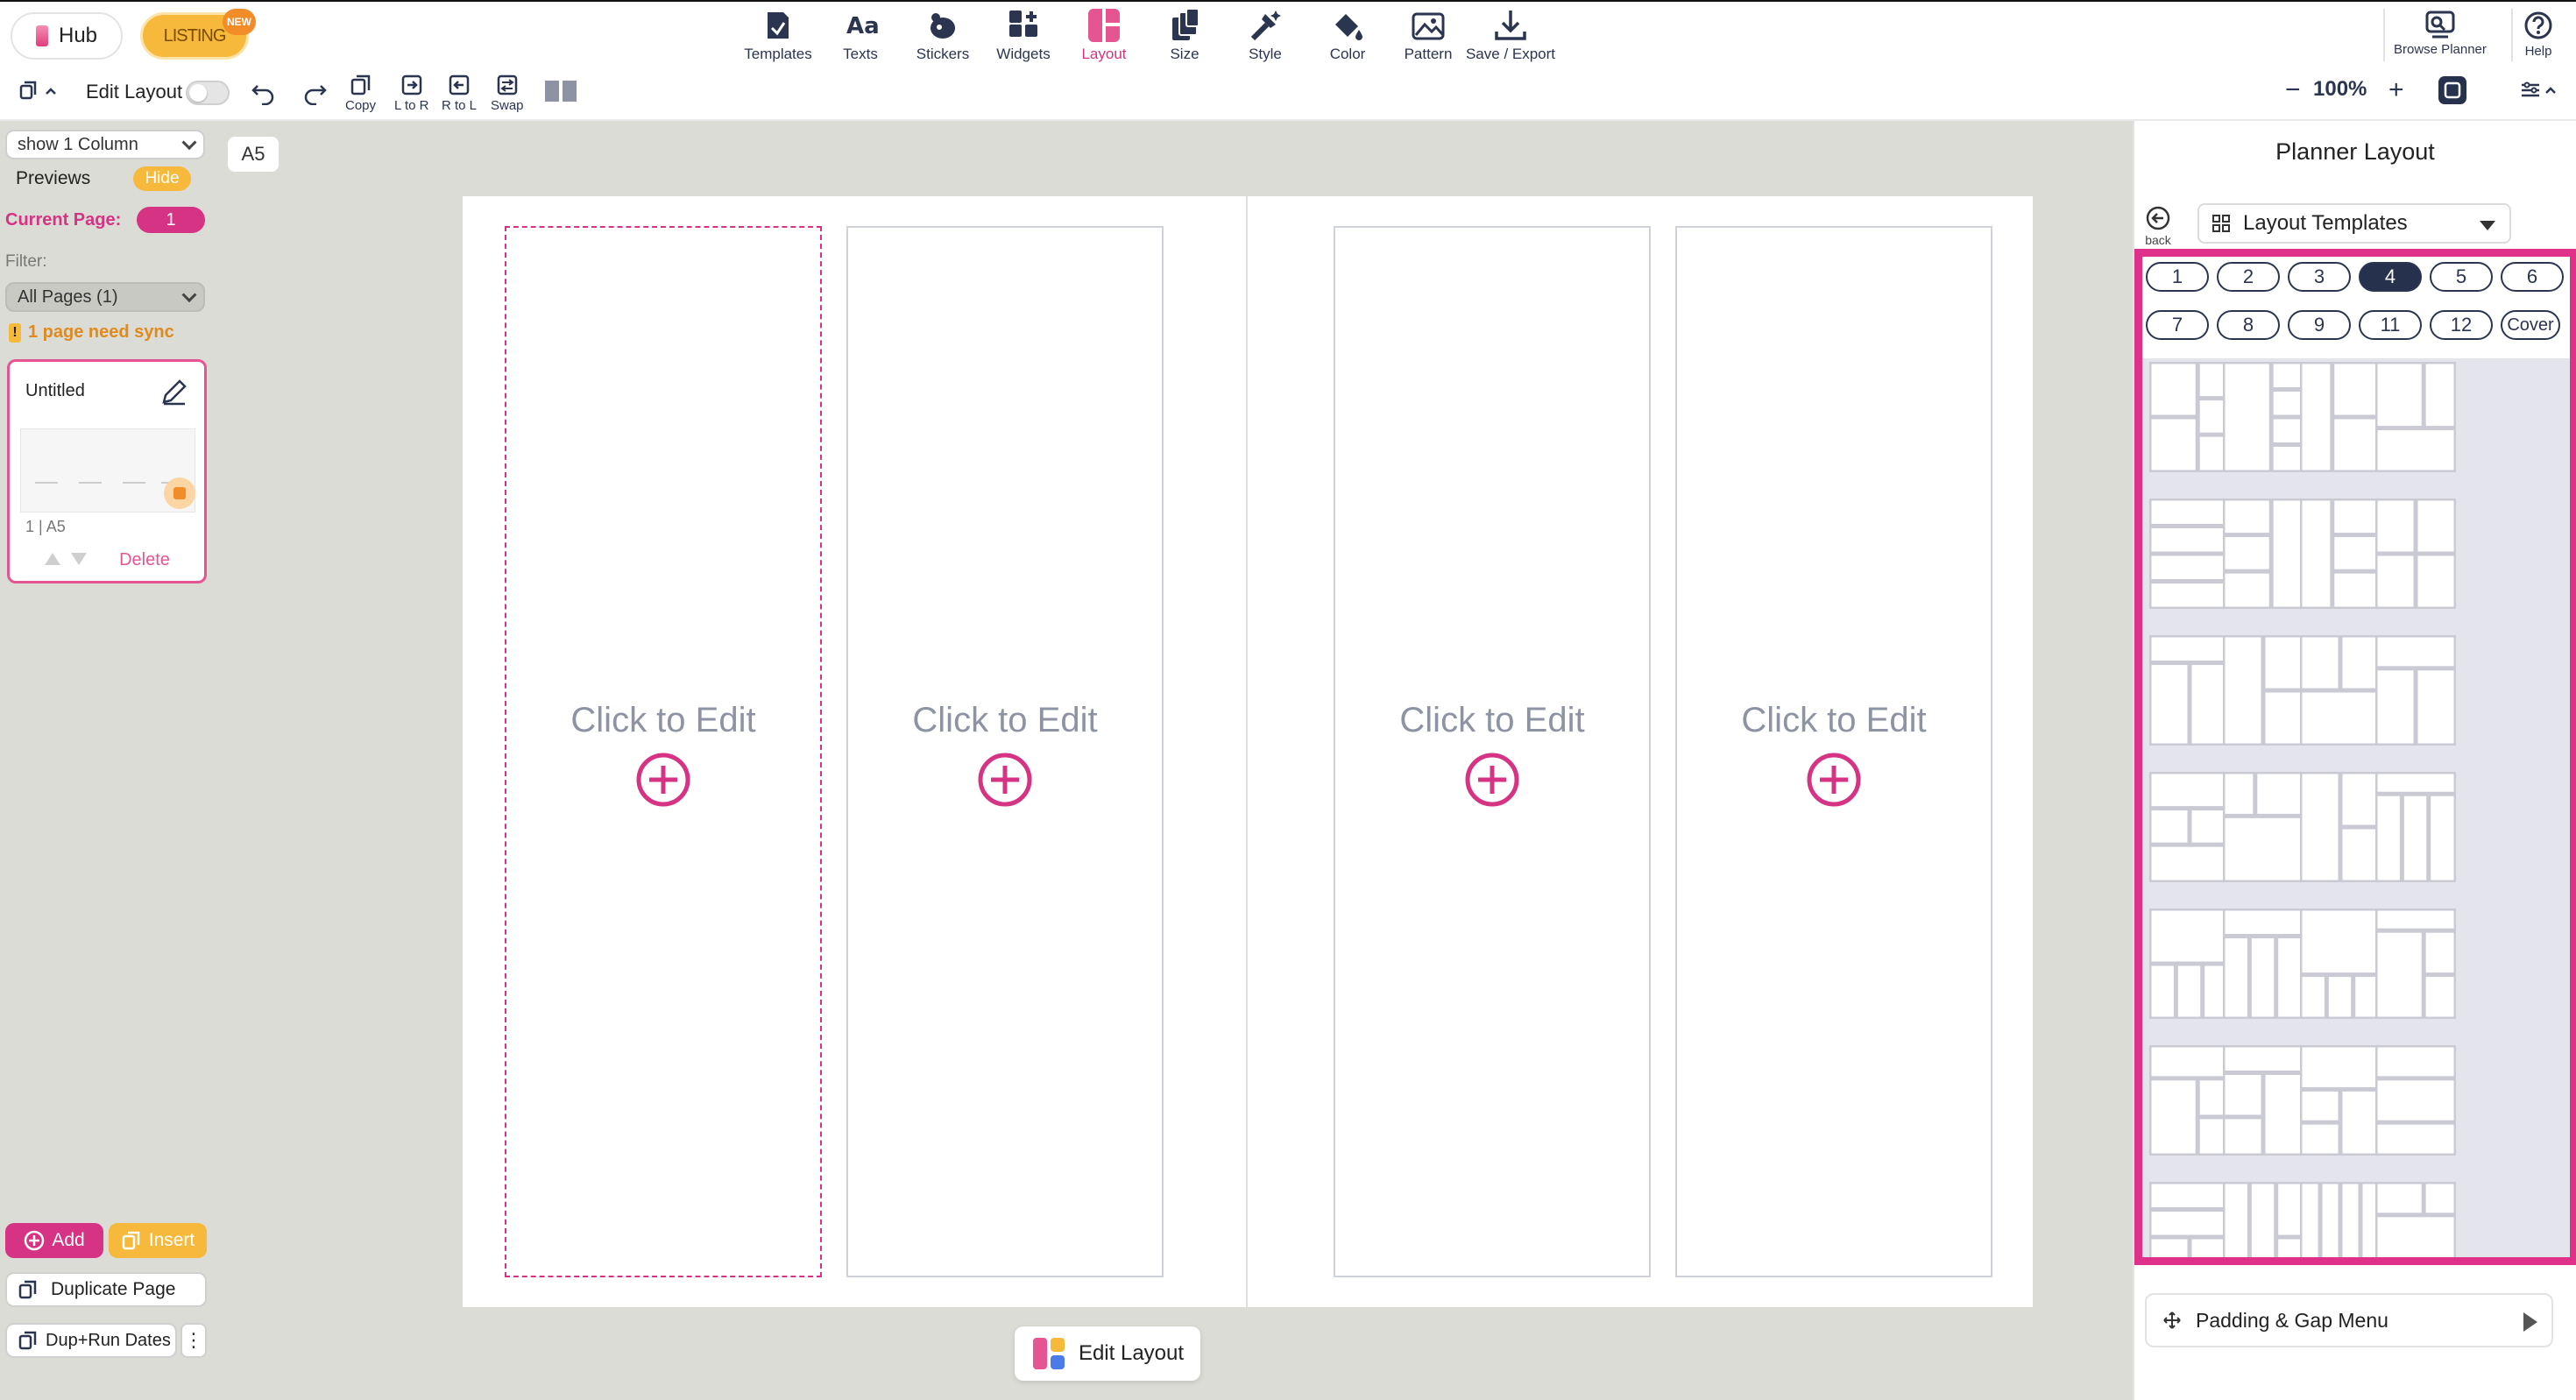 This screenshot has width=2576, height=1400. What do you see at coordinates (1023, 37) in the screenshot?
I see `tool-widgets: Widgets` at bounding box center [1023, 37].